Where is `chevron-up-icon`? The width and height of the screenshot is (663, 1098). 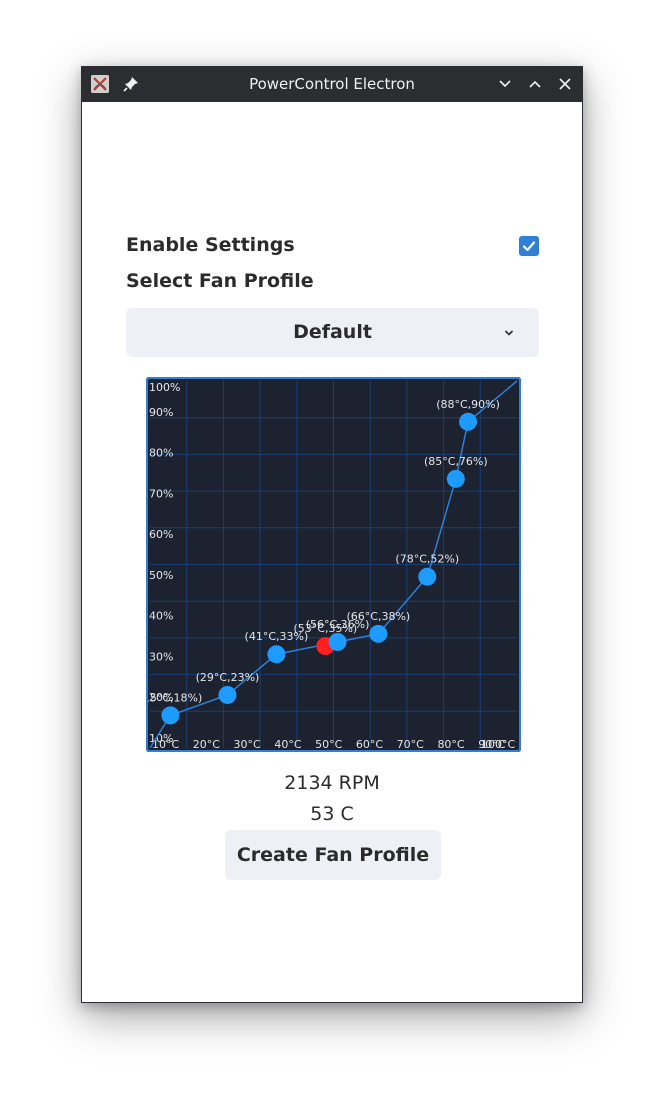
chevron-up-icon is located at coordinates (535, 84).